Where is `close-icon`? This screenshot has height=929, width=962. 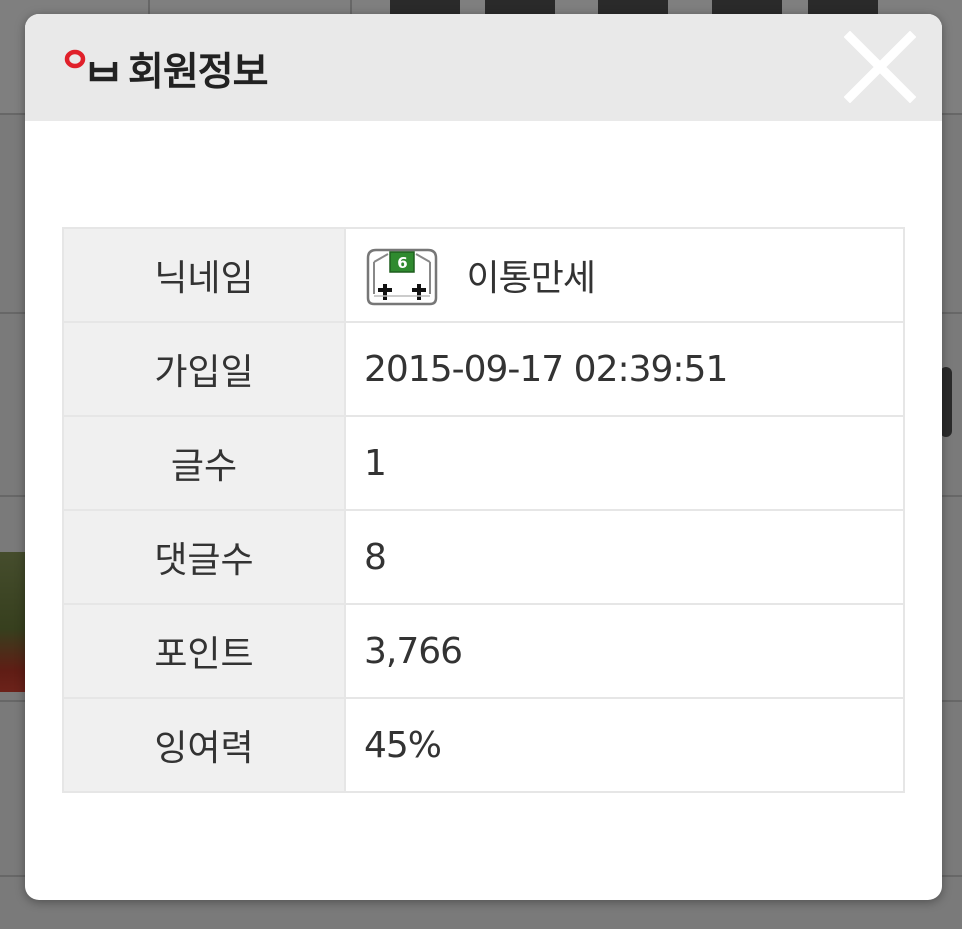 close-icon is located at coordinates (880, 67).